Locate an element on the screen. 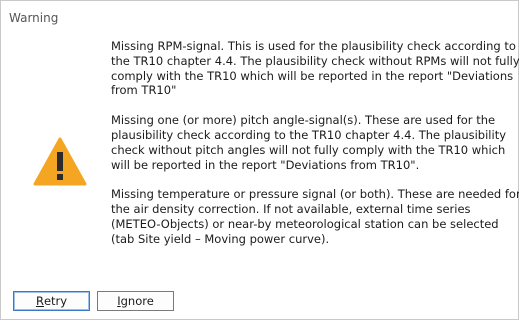  dialog-title: Warning is located at coordinates (34, 18).